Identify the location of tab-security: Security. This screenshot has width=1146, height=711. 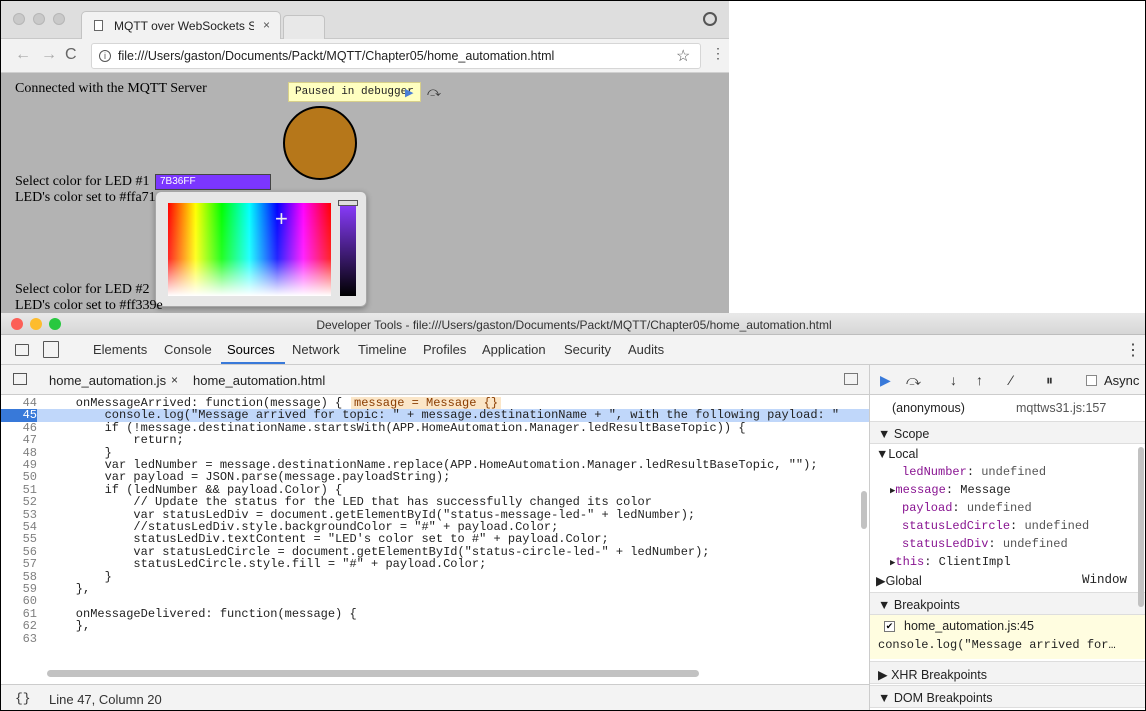
(587, 349).